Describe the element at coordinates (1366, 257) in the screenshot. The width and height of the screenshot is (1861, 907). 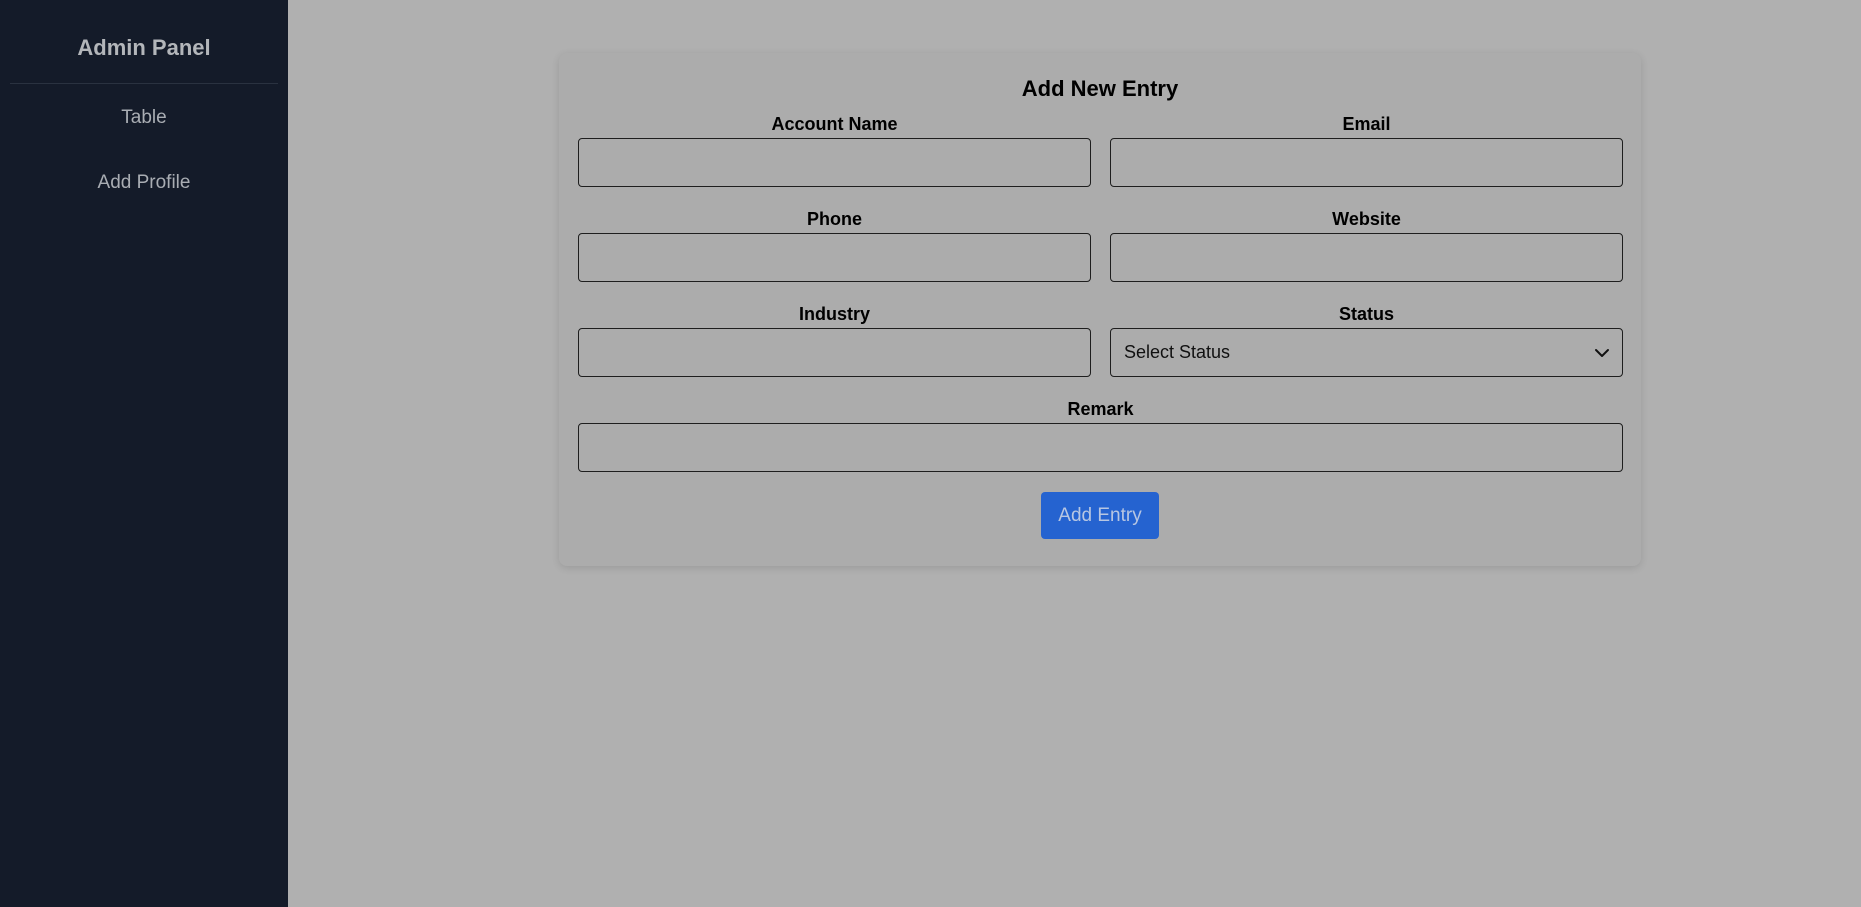
I see `website-input` at that location.